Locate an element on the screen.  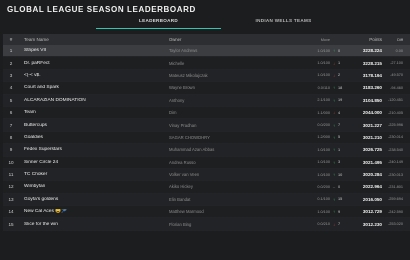
col-rank-header: # is located at coordinates (11, 39).